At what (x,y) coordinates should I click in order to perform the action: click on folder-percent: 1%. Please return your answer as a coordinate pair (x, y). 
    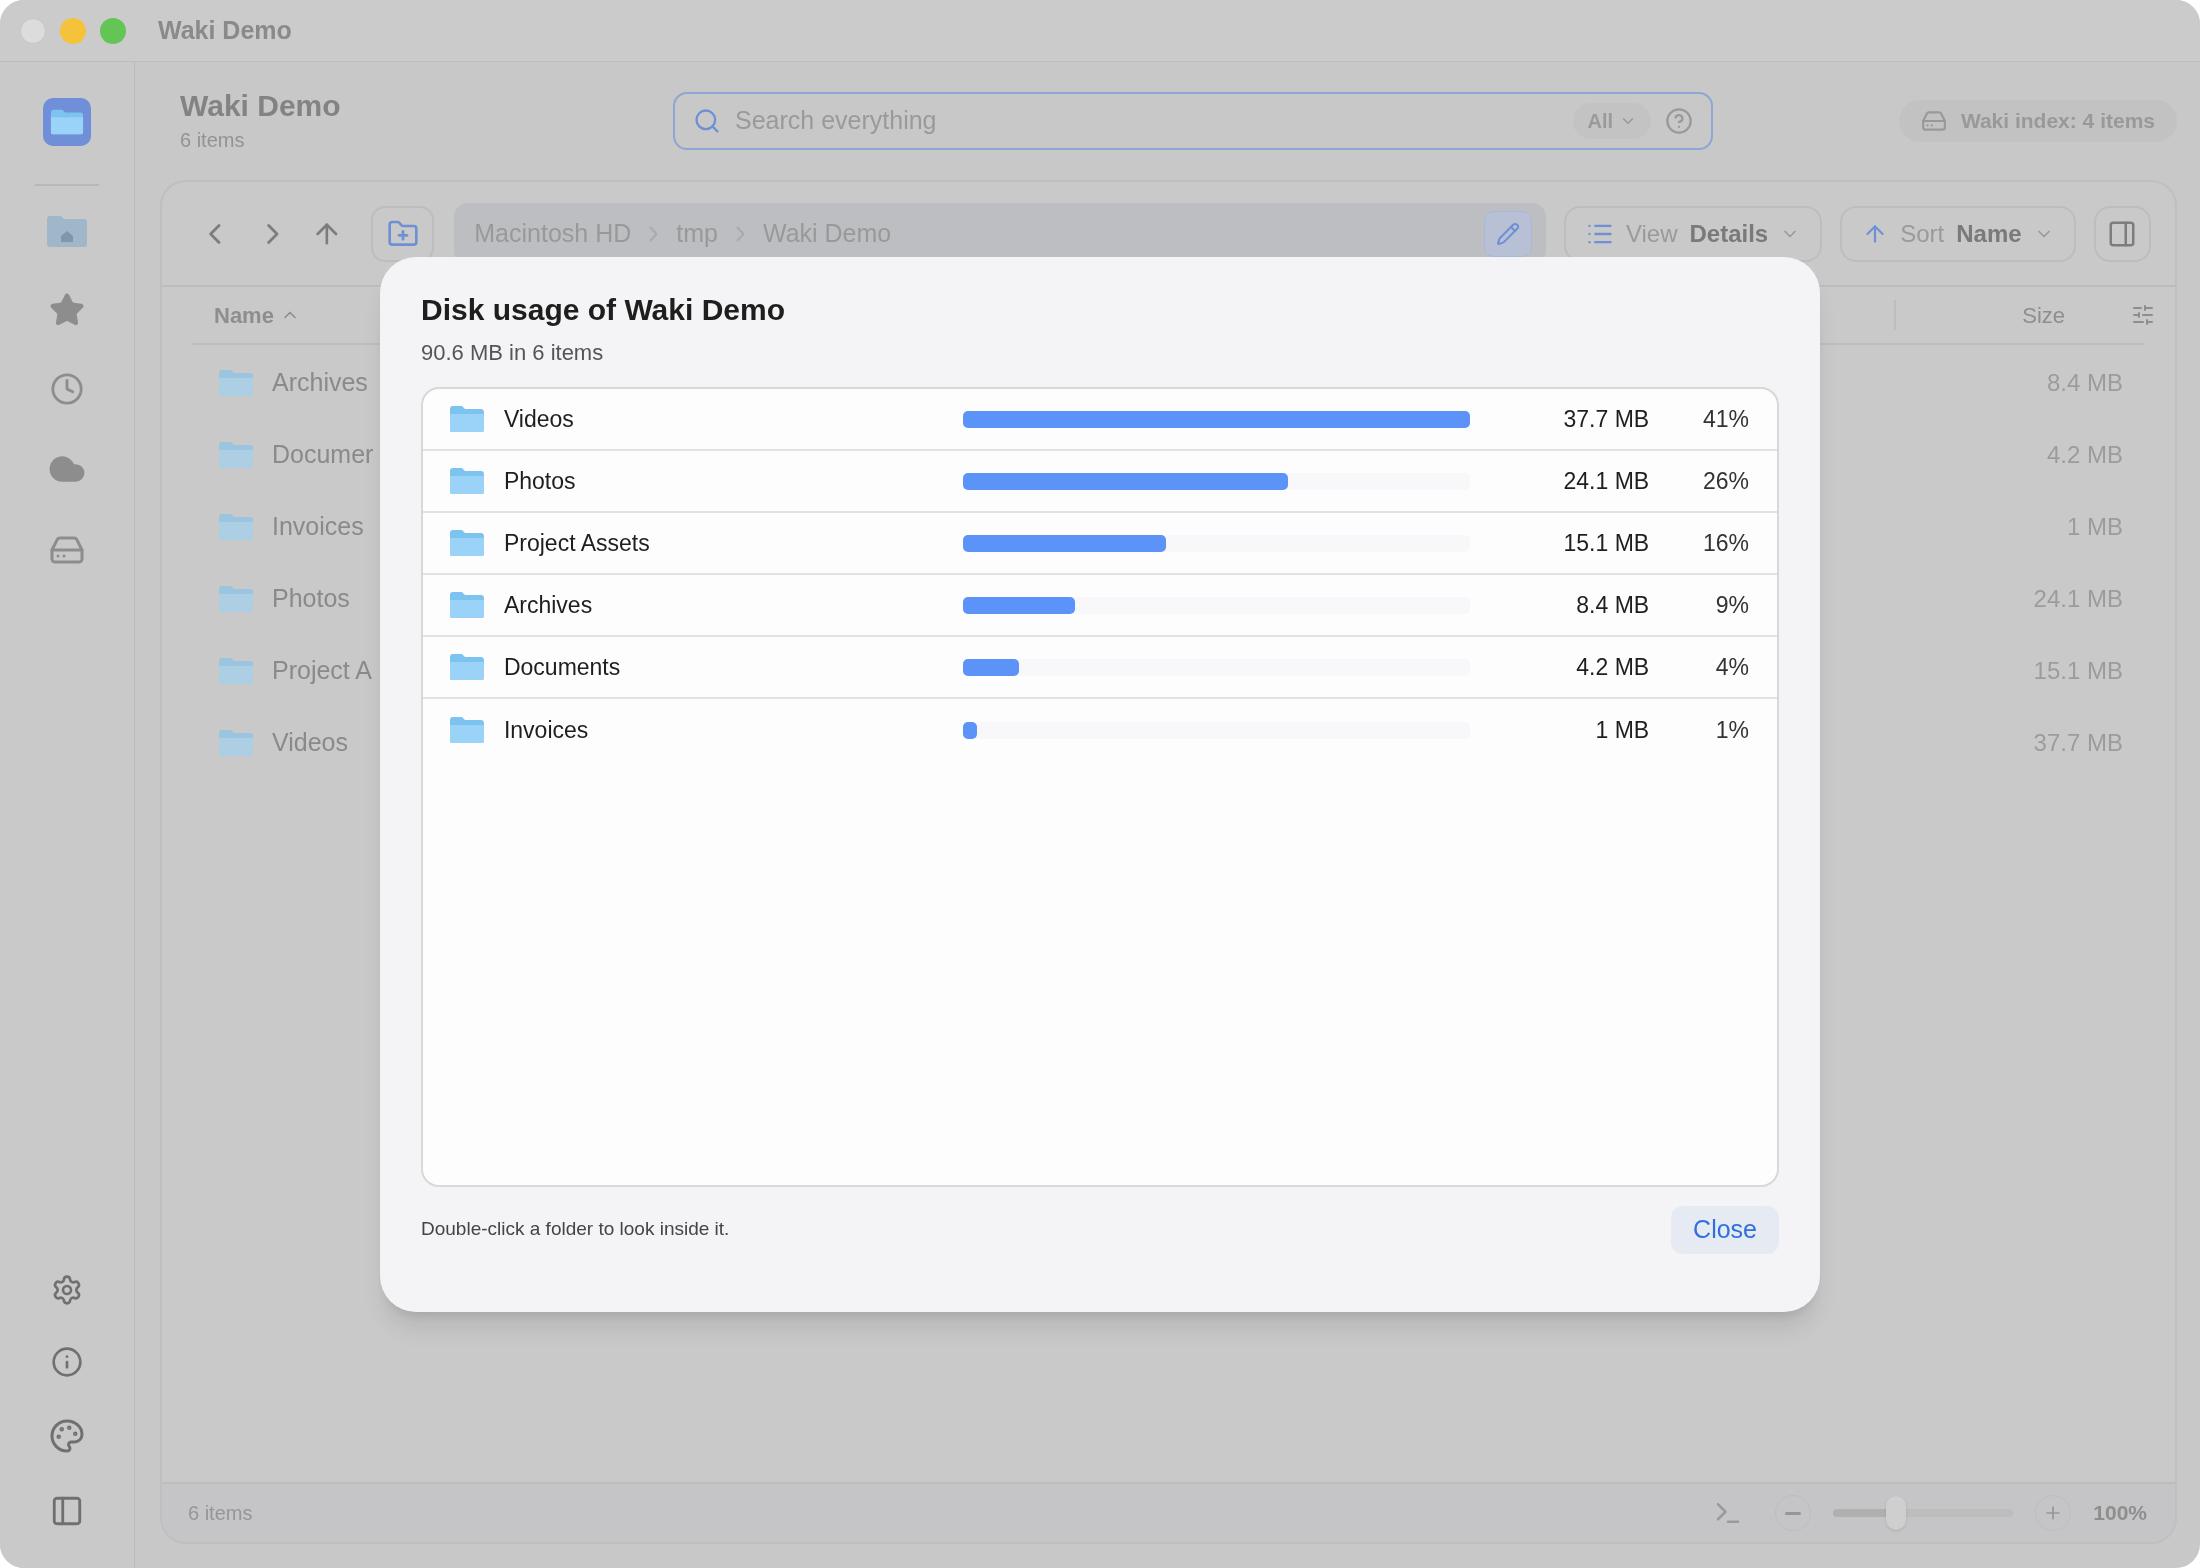
    Looking at the image, I should click on (1731, 730).